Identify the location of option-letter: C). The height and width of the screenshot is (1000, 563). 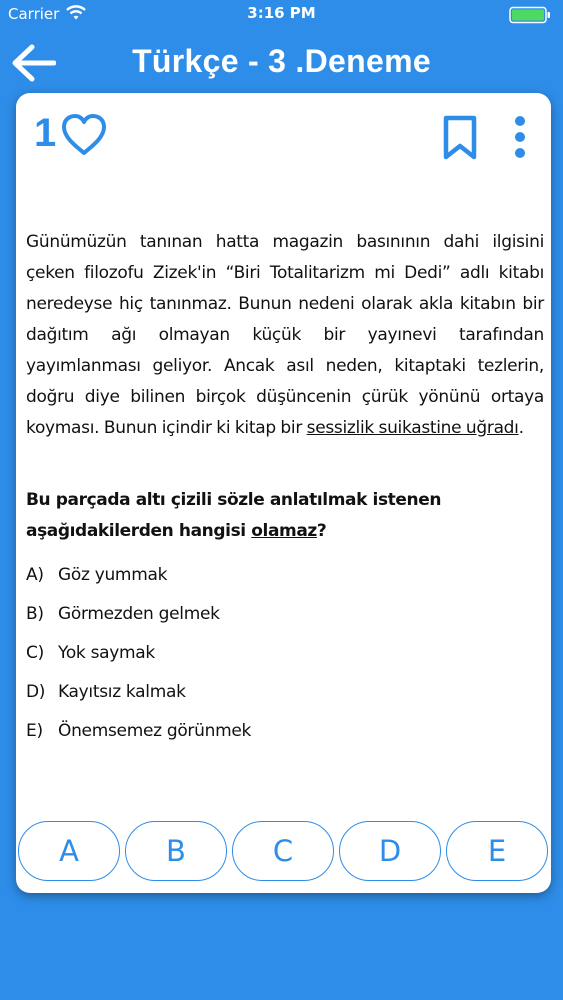
(35, 653).